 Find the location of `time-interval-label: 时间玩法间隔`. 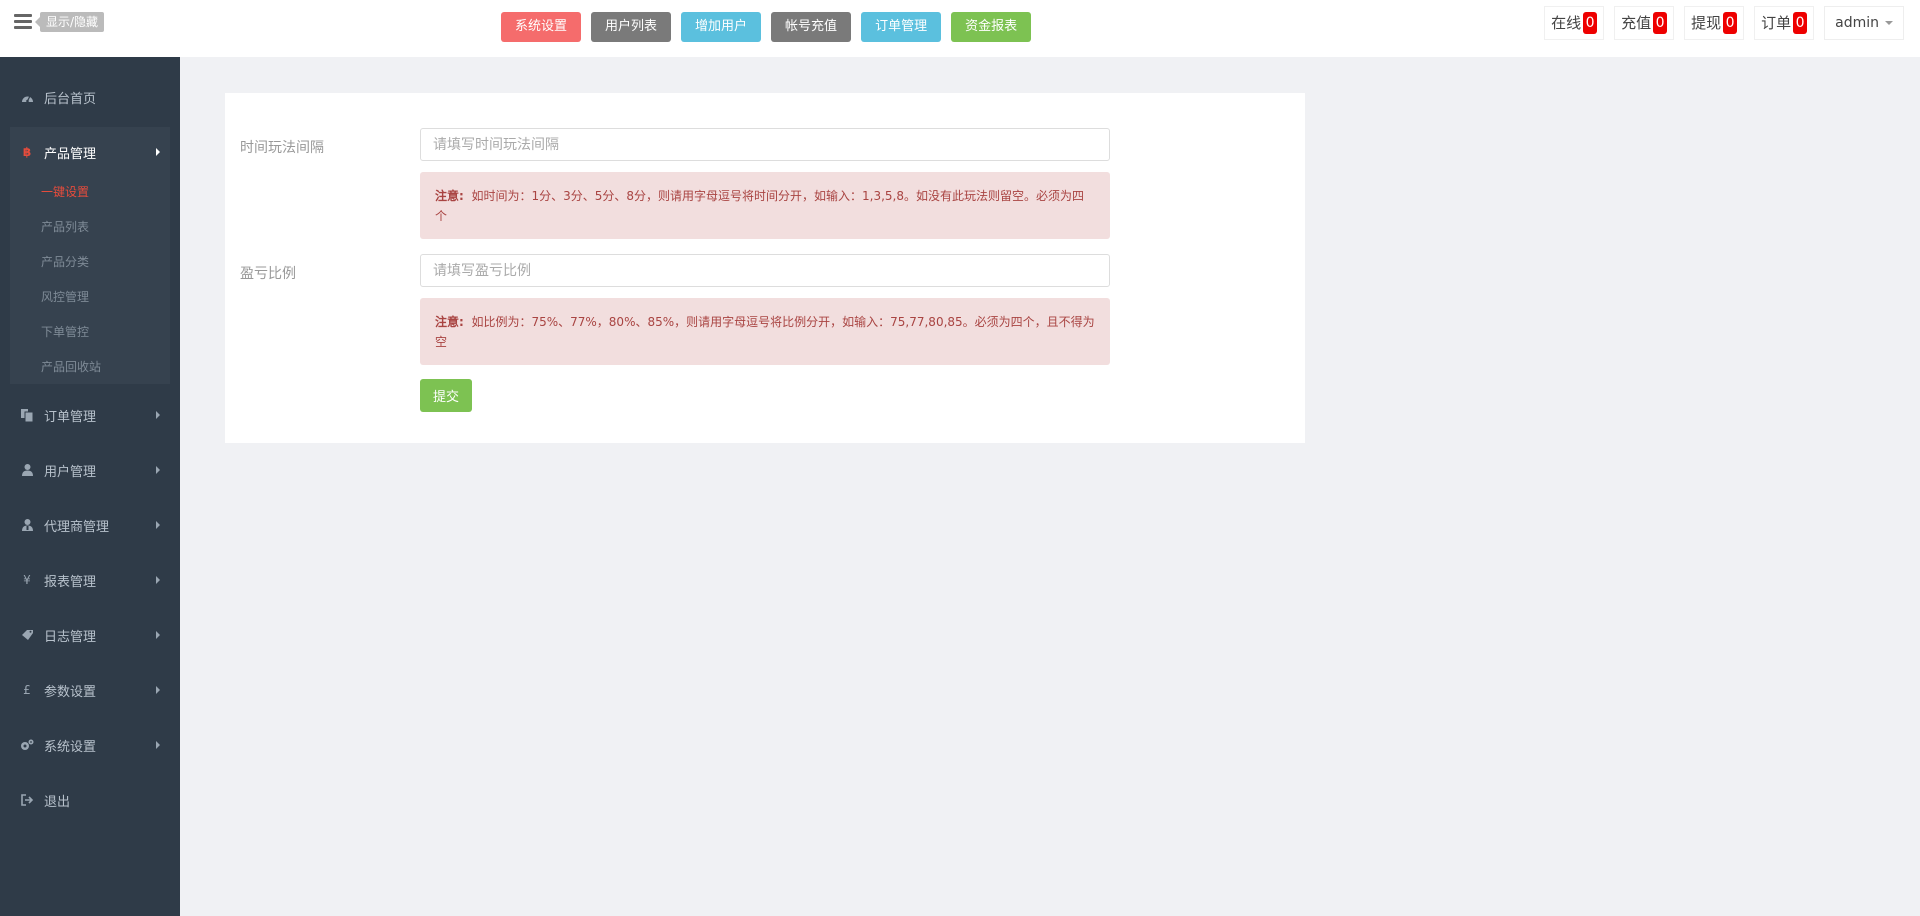

time-interval-label: 时间玩法间隔 is located at coordinates (282, 148).